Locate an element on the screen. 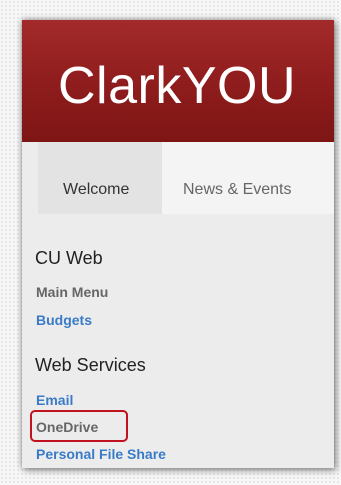  link-email: Email is located at coordinates (54, 400).